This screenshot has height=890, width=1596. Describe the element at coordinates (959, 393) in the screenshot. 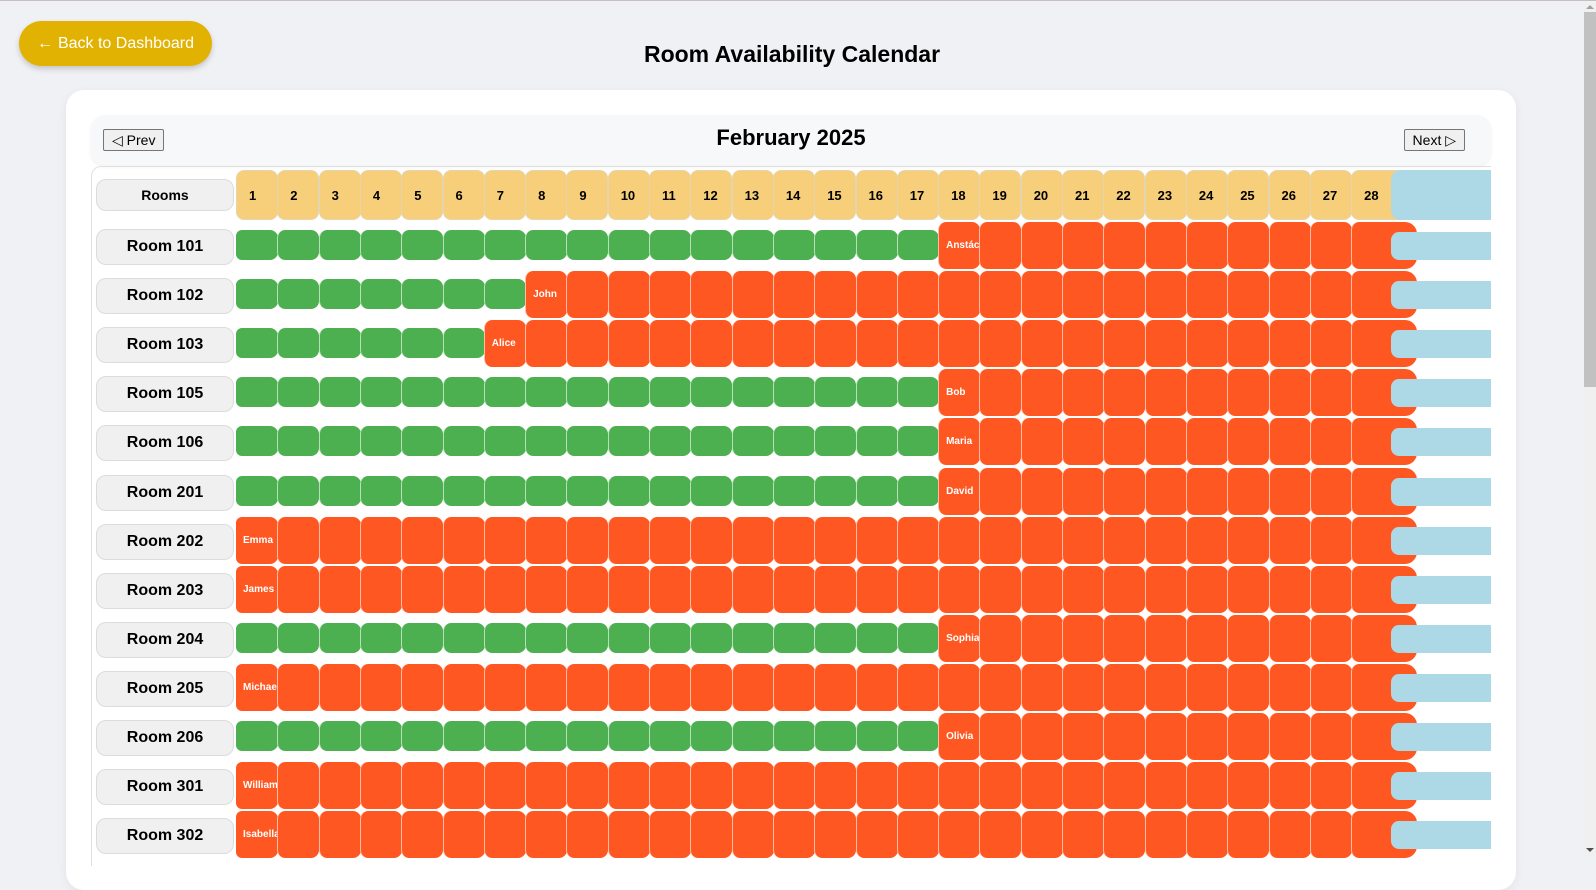

I see `booking-start-cell: Bob` at that location.